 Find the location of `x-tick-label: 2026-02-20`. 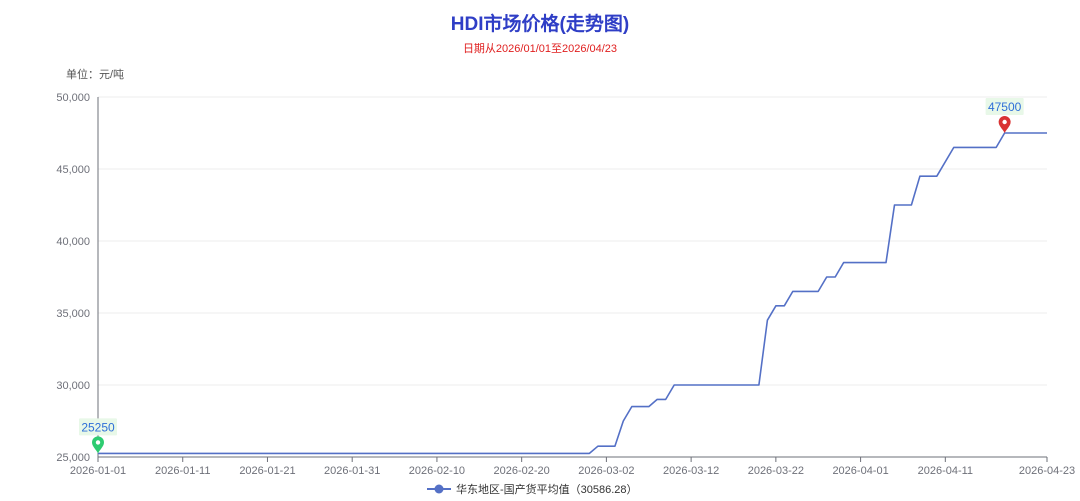

x-tick-label: 2026-02-20 is located at coordinates (522, 471).